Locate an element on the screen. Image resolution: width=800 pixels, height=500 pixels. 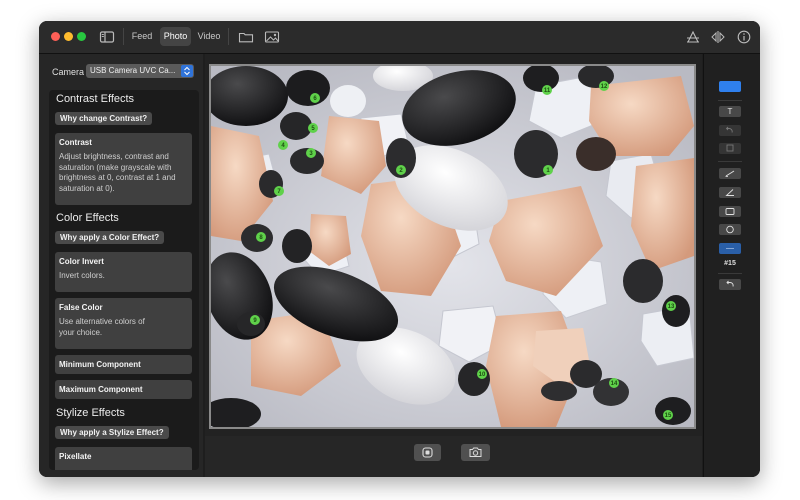
tab-photo: Photo is located at coordinates (175, 36).